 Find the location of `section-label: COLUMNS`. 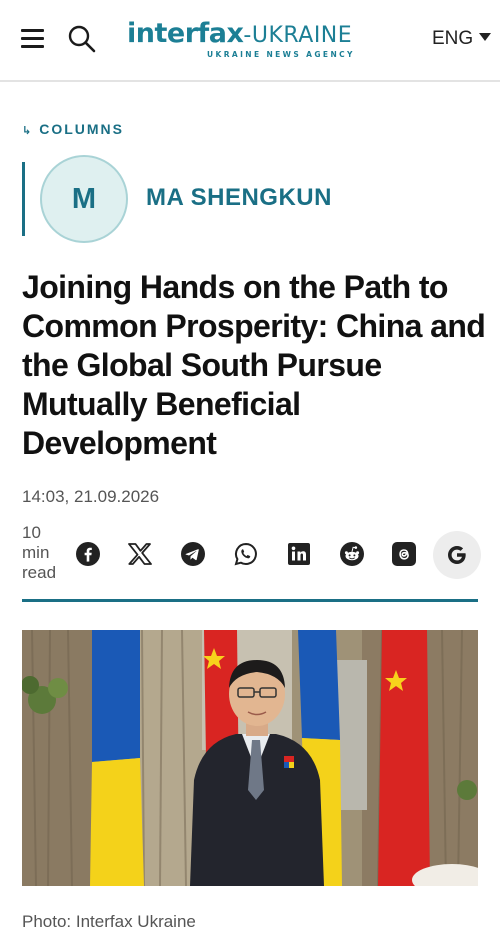

section-label: COLUMNS is located at coordinates (81, 129).